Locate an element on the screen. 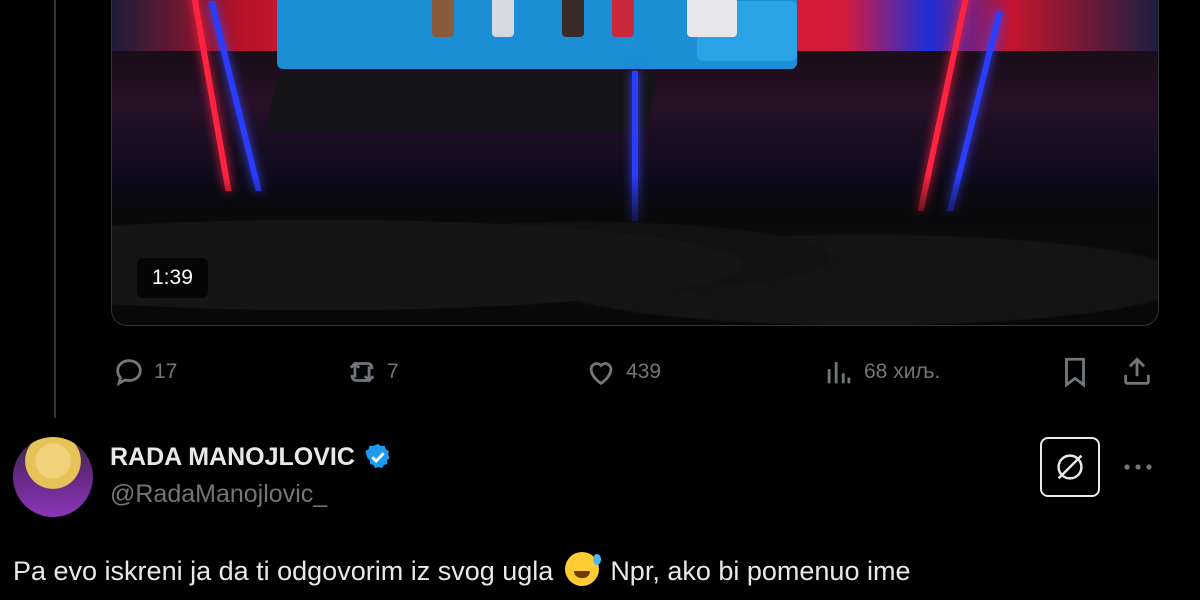 The image size is (1200, 600). tweet-action-bar: 17 7 439 68 хиљ. is located at coordinates (600, 372).